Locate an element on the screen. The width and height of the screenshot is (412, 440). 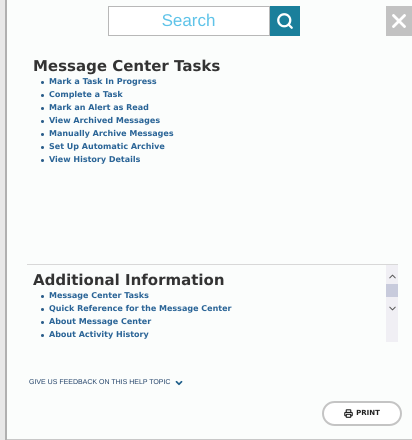
printer-icon is located at coordinates (349, 413).